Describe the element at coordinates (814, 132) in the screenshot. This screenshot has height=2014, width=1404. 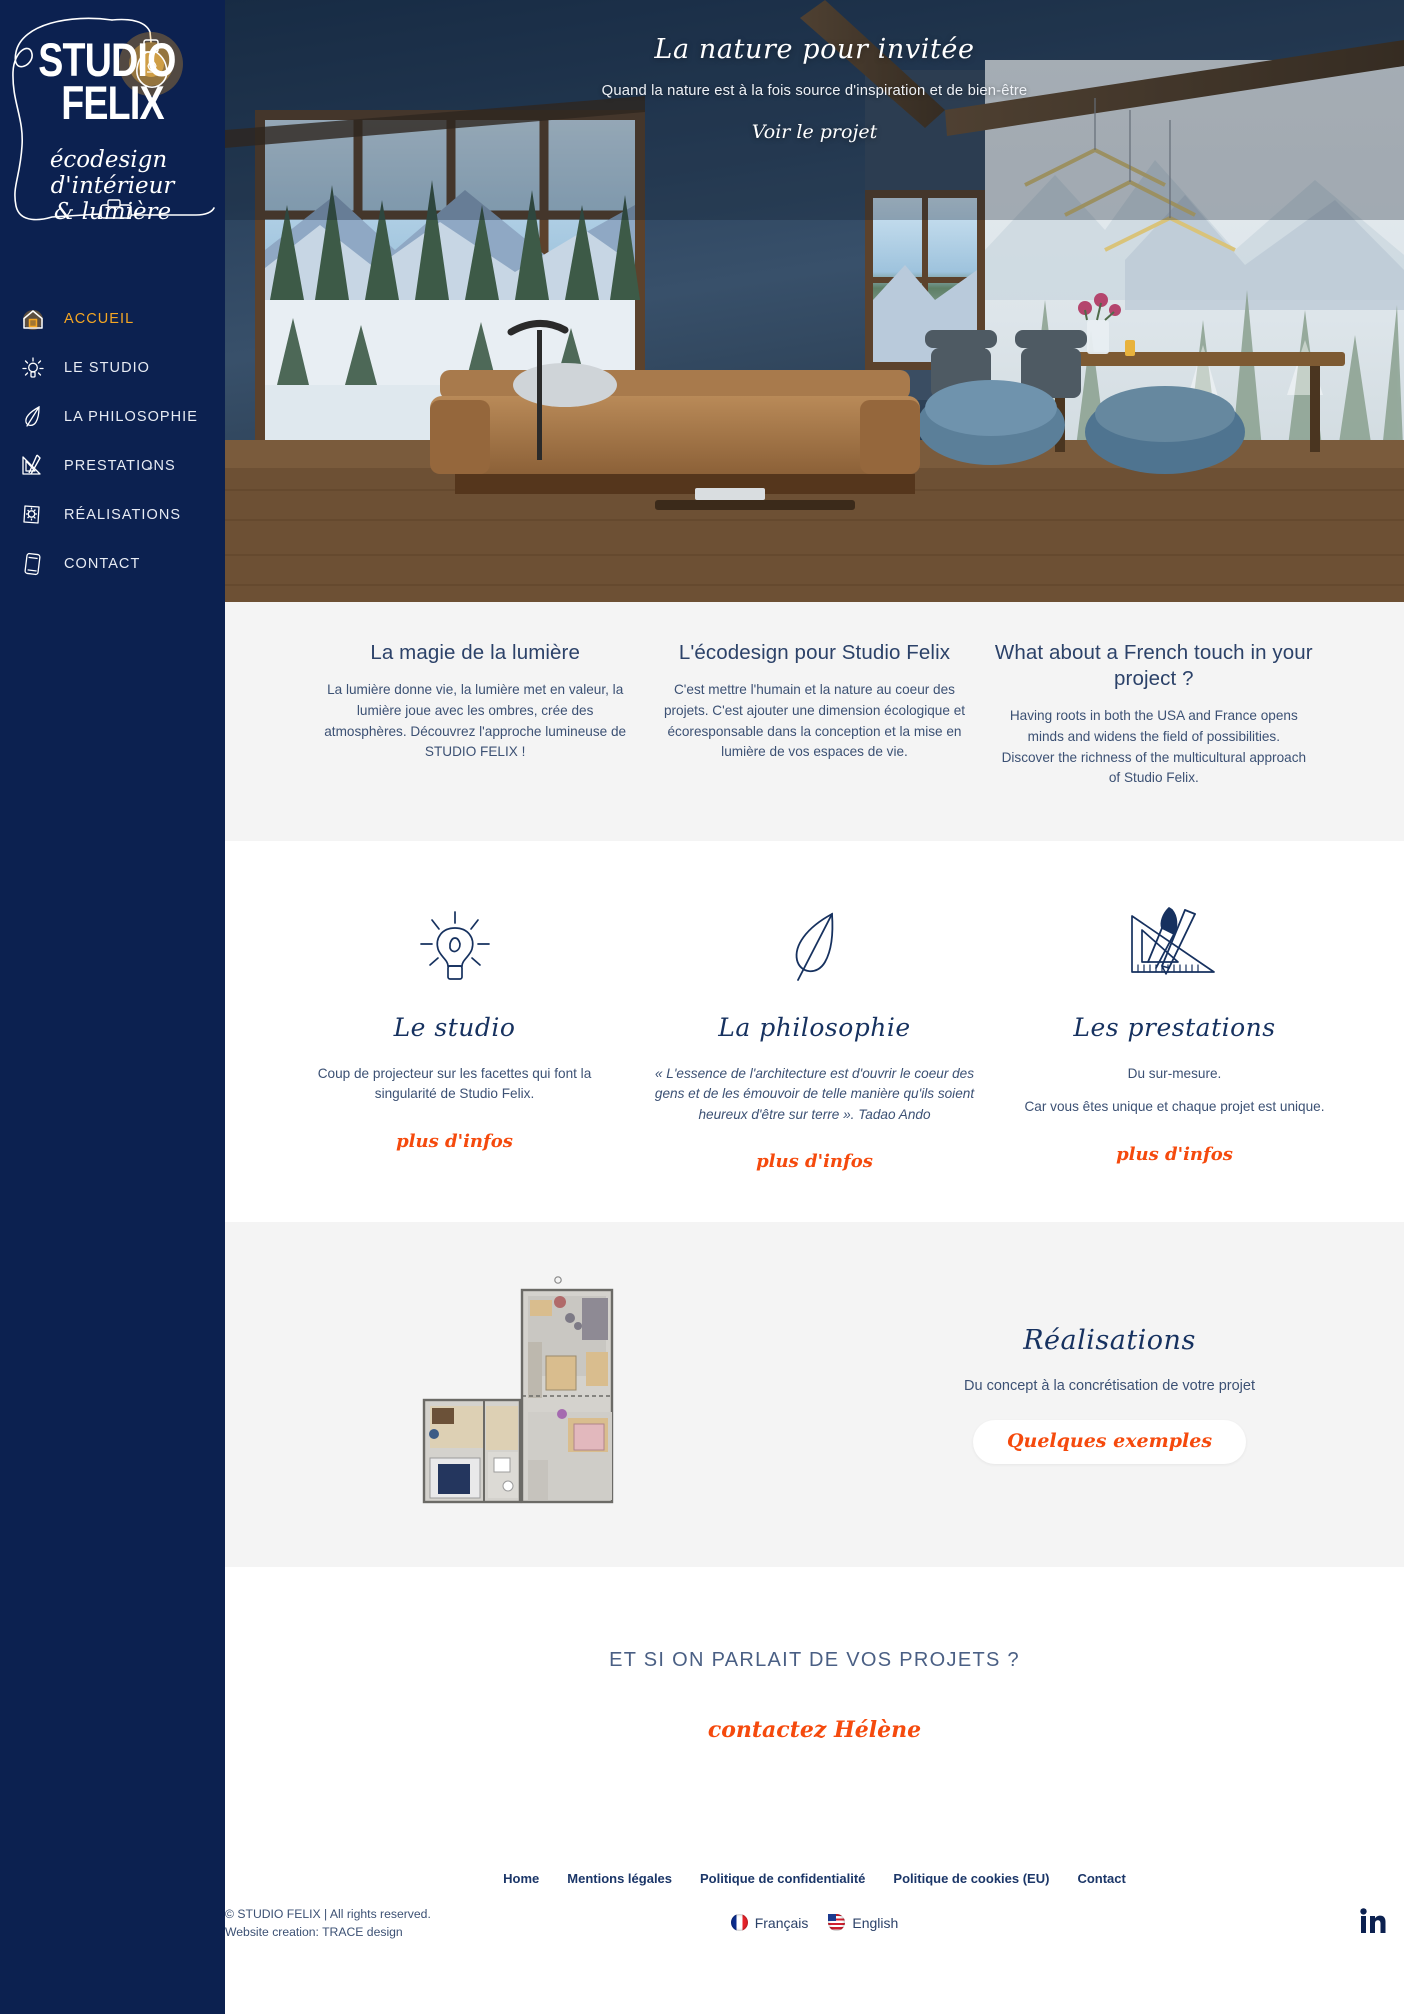
I see `hero-cta-link: Voir le projet` at that location.